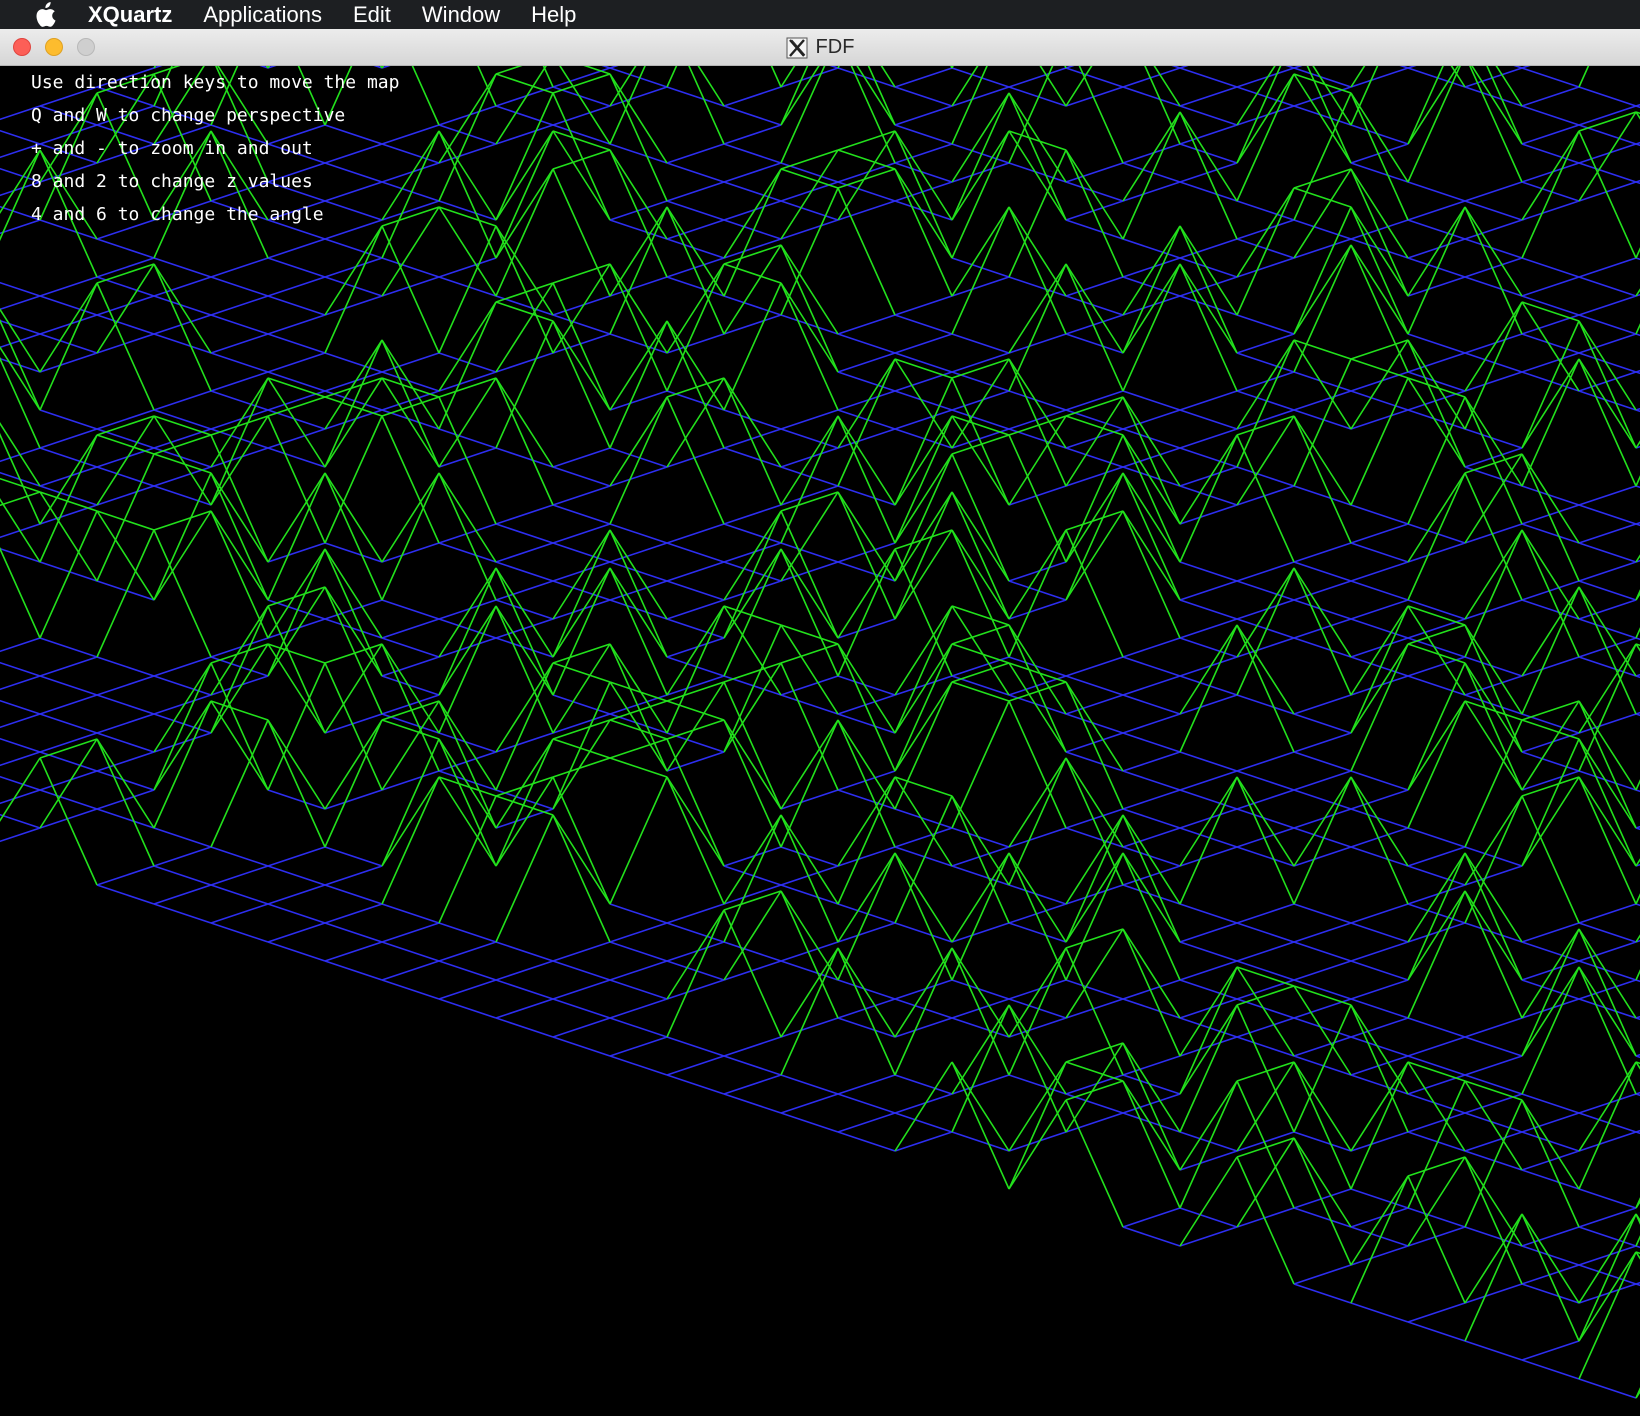  I want to click on menu-xquartz: XQuartz, so click(130, 14).